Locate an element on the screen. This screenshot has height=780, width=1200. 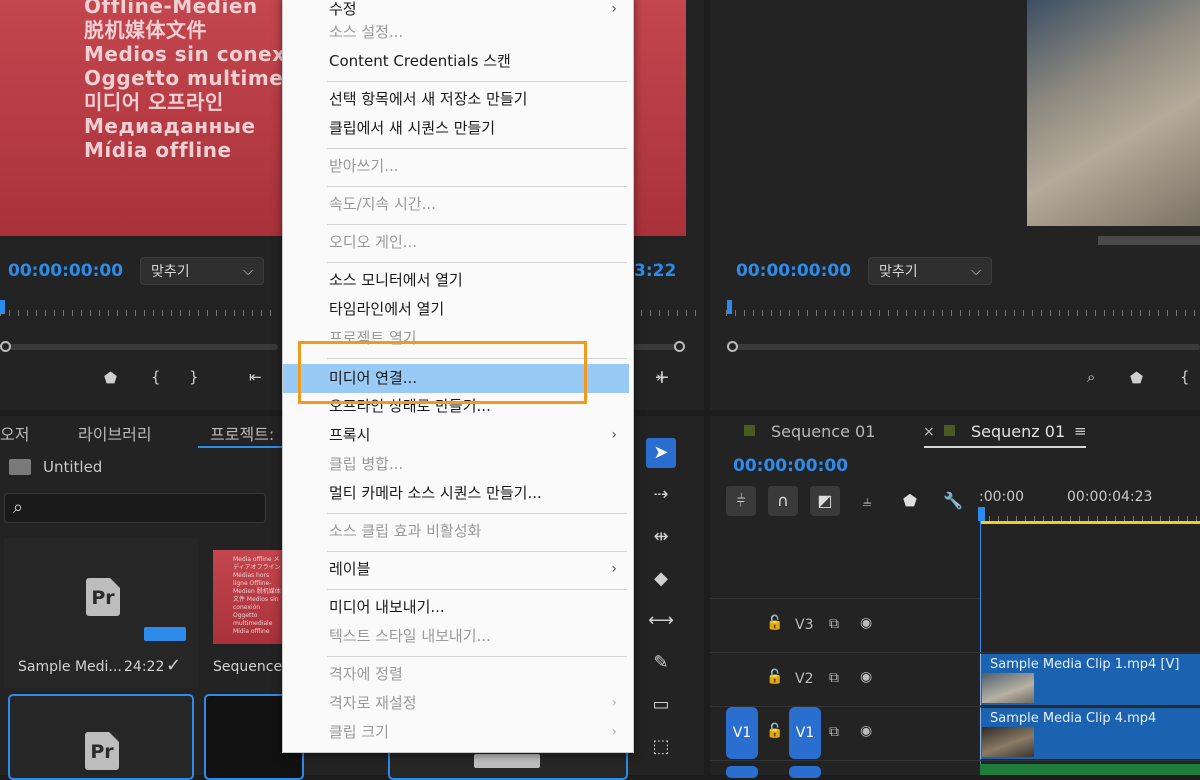
program-zoom-handle is located at coordinates (732, 346).